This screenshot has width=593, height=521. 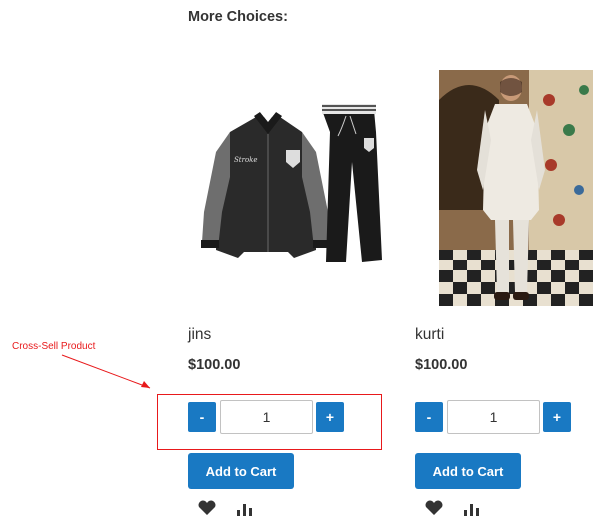 What do you see at coordinates (269, 422) in the screenshot?
I see `annotation-box` at bounding box center [269, 422].